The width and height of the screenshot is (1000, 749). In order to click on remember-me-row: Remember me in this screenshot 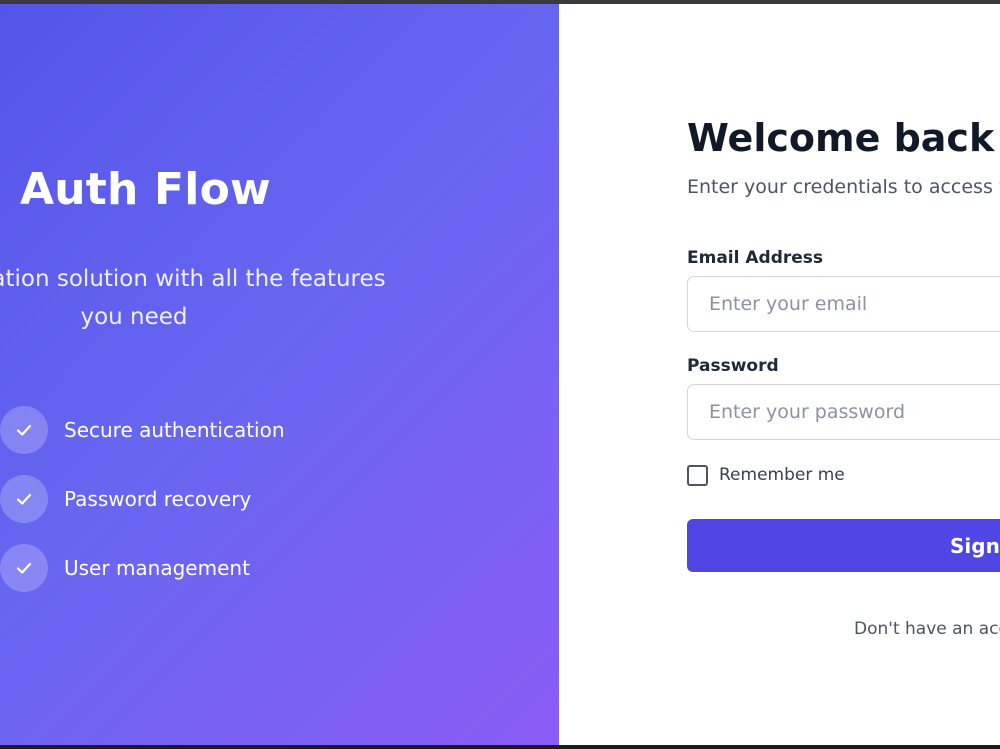, I will do `click(766, 475)`.